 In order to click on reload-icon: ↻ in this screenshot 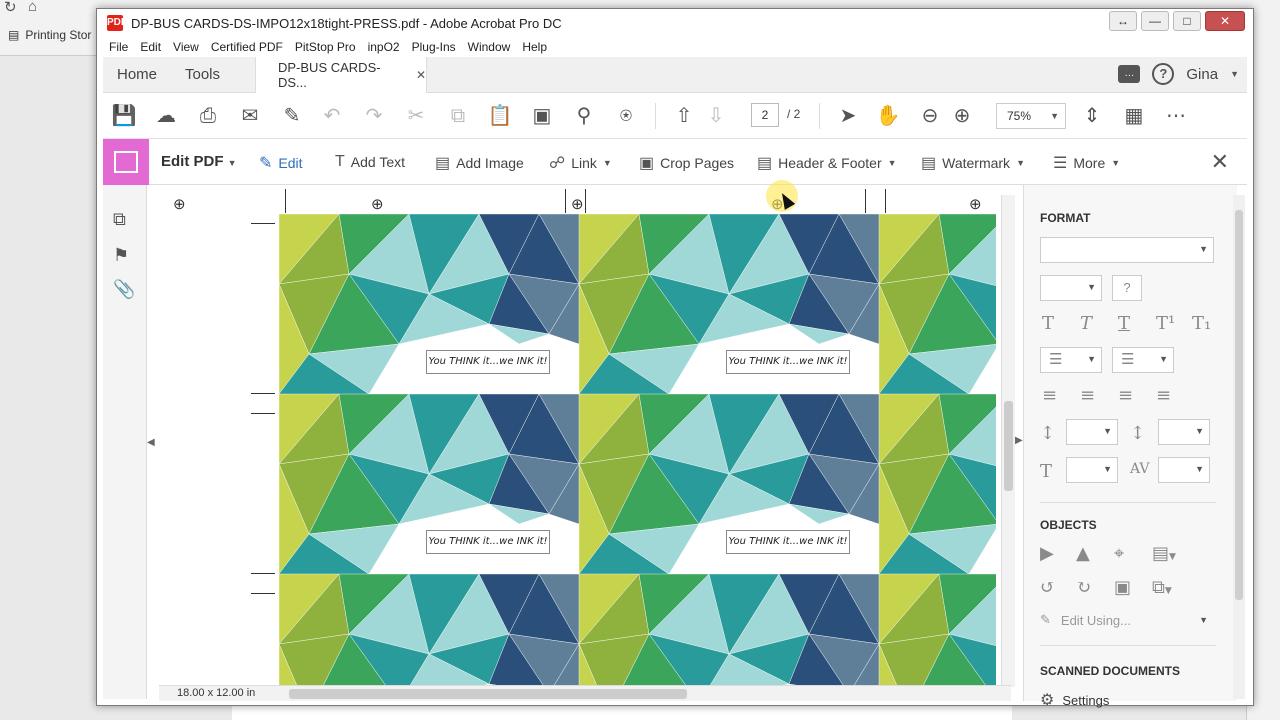, I will do `click(10, 8)`.